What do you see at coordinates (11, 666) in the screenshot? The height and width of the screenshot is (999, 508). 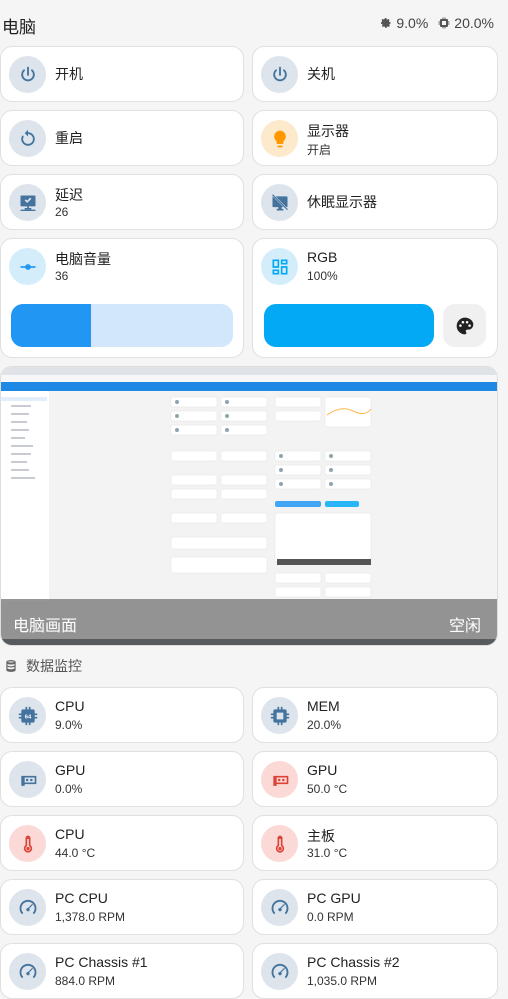 I see `database-icon` at bounding box center [11, 666].